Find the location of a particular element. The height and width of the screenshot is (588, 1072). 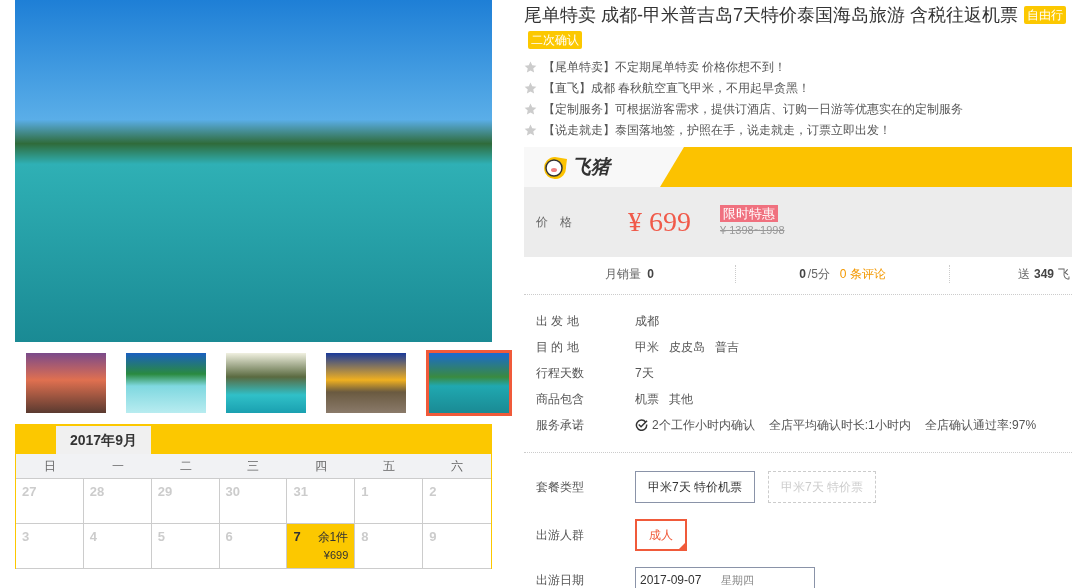

highlight-text: 【定制服务】可根据游客需求，提供订酒店、订购一日游等优惠实在的定制服务 is located at coordinates (753, 109).